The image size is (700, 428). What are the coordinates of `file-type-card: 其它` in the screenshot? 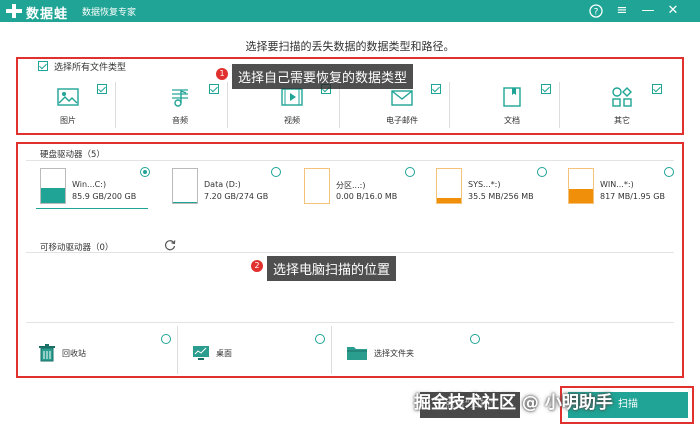 It's located at (625, 105).